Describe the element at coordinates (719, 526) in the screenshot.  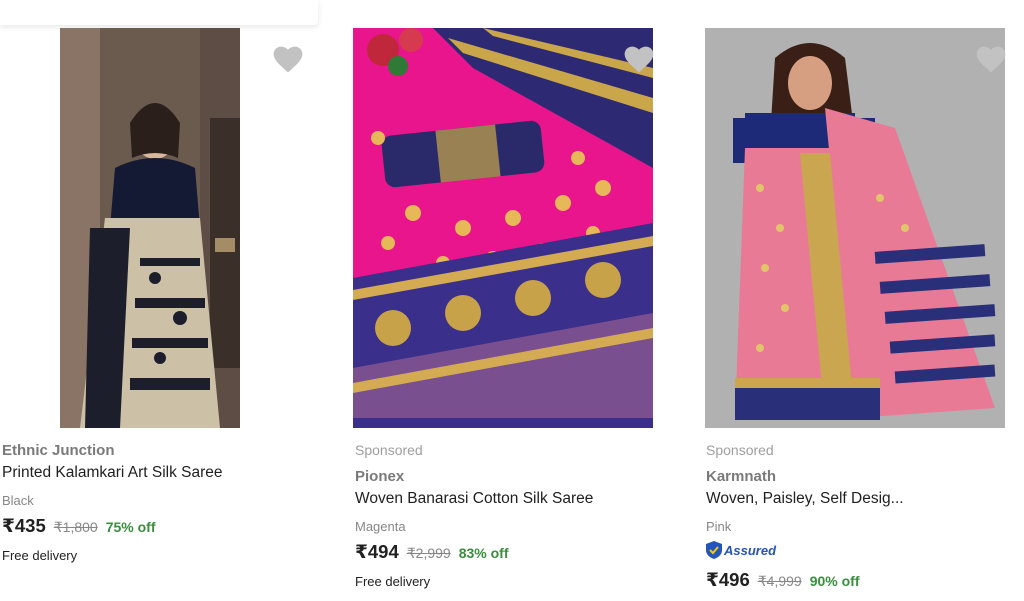
I see `product-color: Pink` at that location.